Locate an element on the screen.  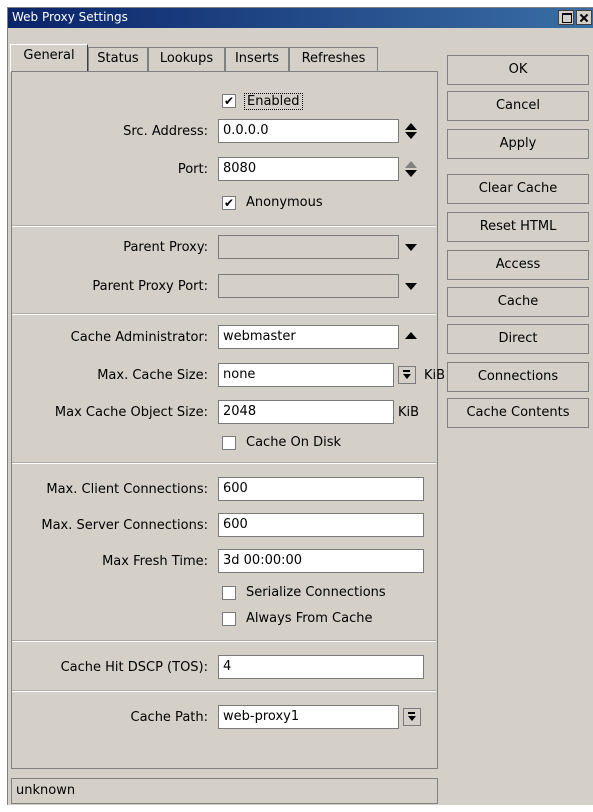
max-cache-size-field: none is located at coordinates (306, 375).